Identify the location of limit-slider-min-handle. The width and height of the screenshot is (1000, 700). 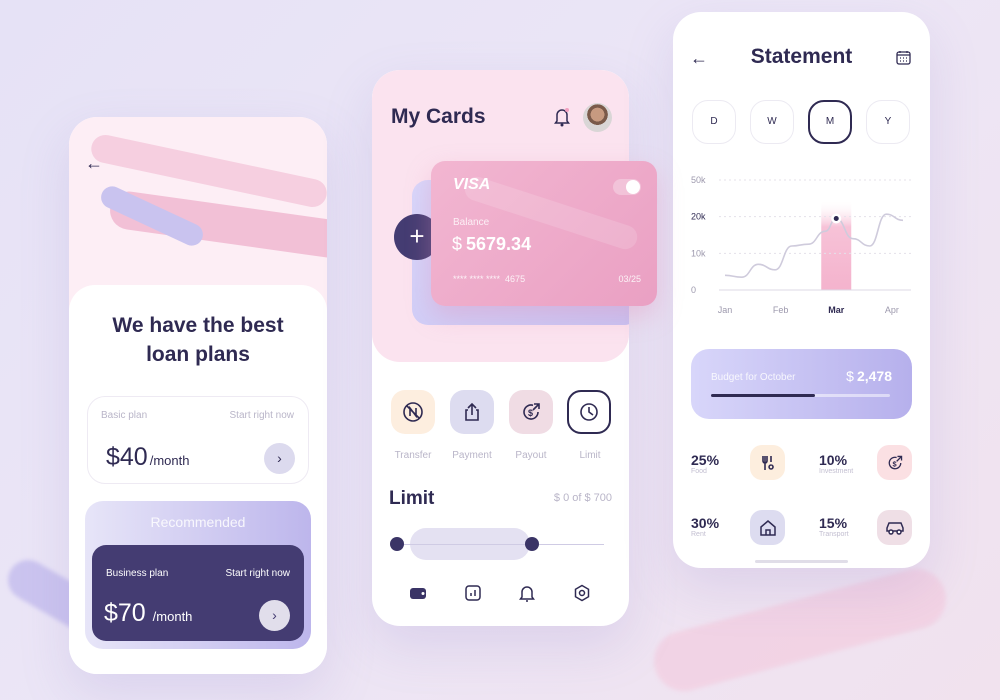
(397, 544).